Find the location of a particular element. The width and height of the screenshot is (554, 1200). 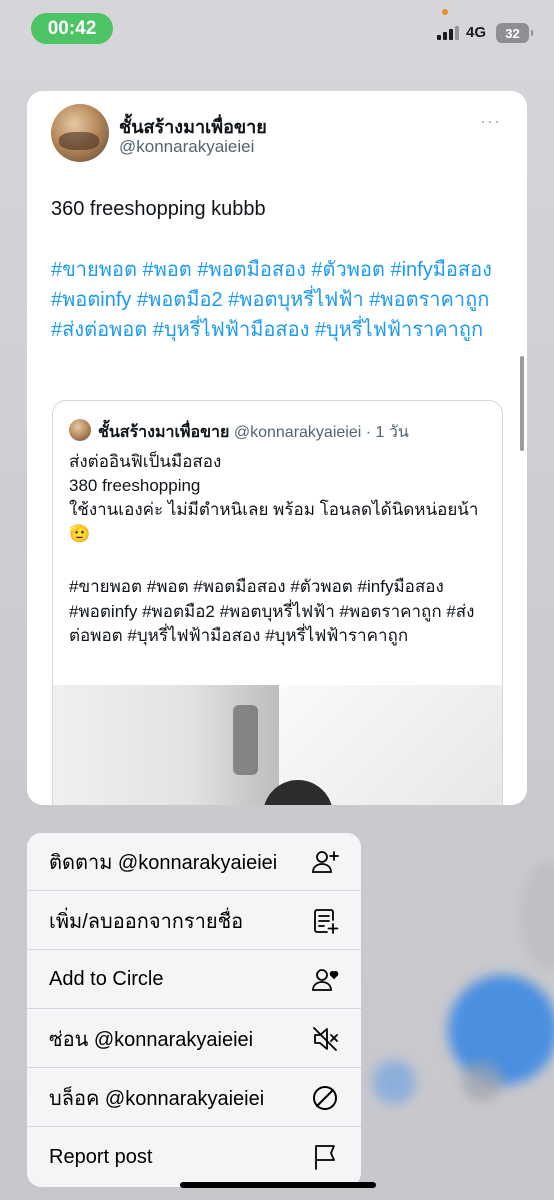

media-shape is located at coordinates (245, 740).